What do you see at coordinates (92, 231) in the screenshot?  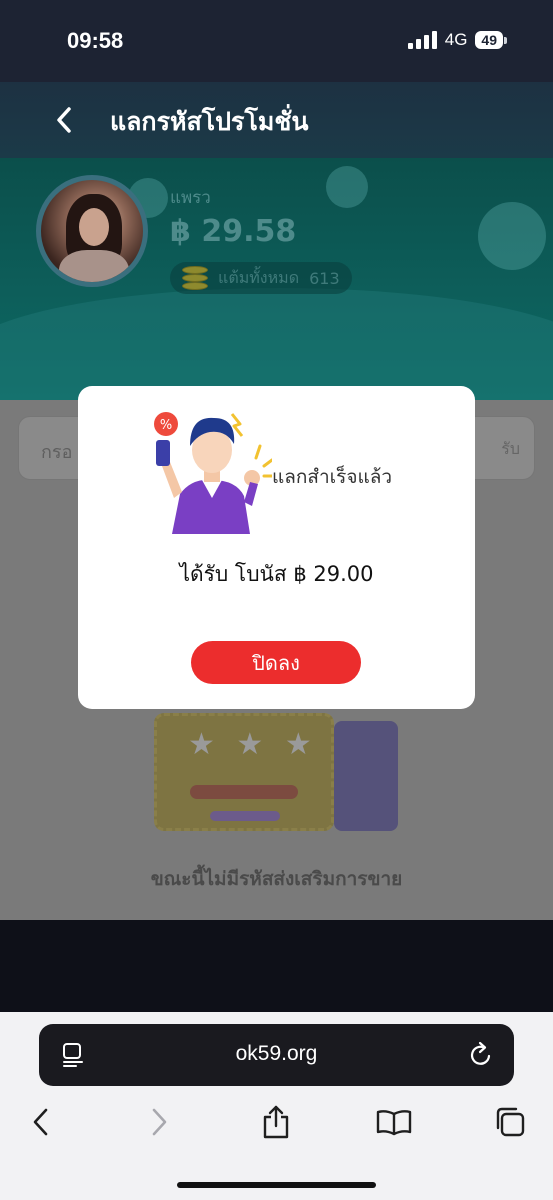 I see `avatar` at bounding box center [92, 231].